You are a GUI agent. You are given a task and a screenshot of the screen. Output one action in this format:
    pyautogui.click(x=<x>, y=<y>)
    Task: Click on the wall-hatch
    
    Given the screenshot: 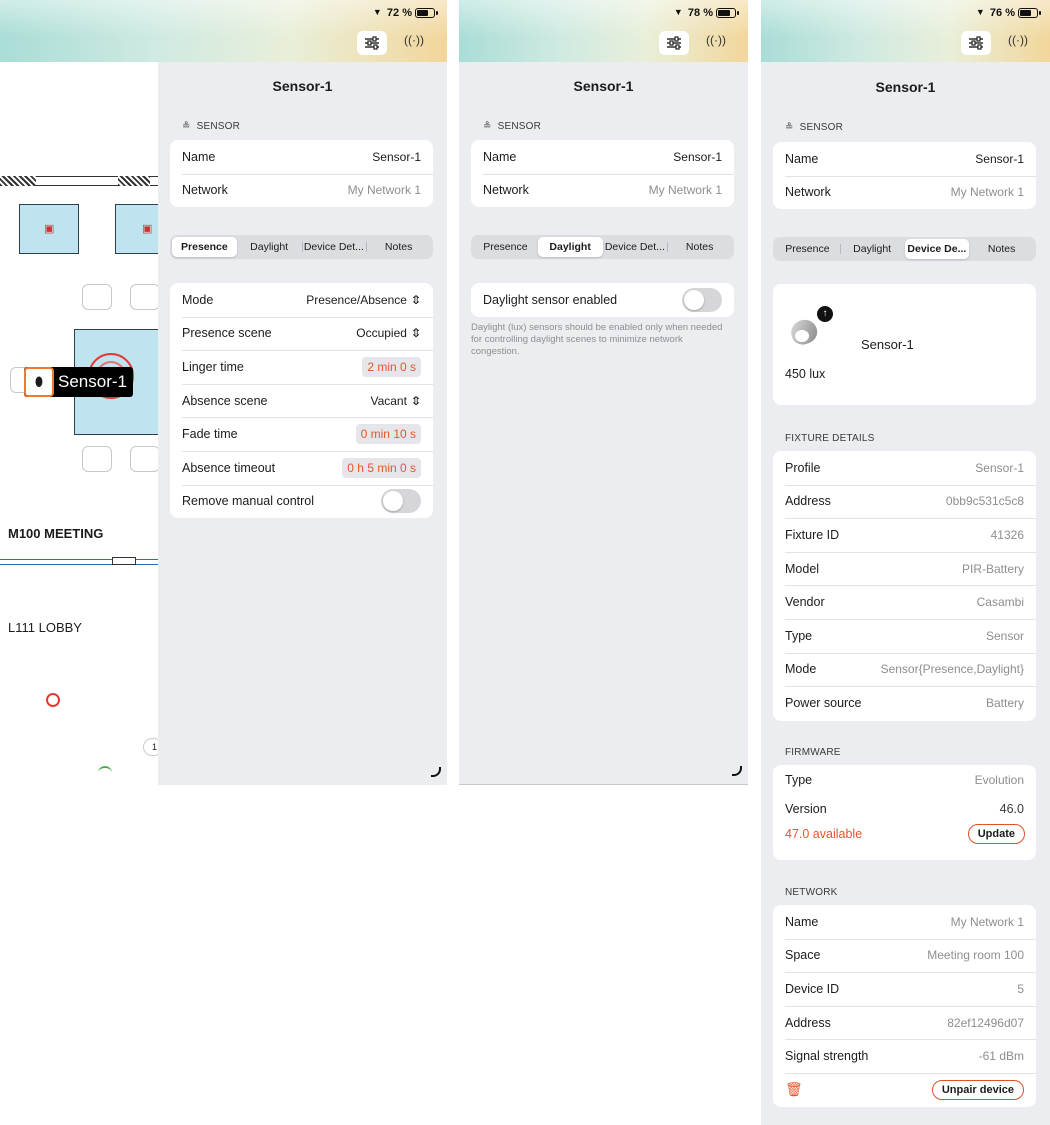 What is the action you would take?
    pyautogui.click(x=18, y=181)
    